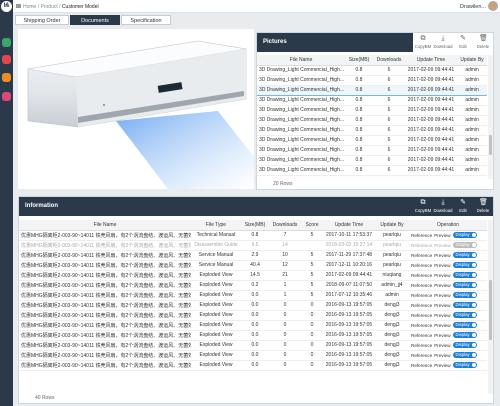 The image size is (500, 406). I want to click on tab-shipping-order: Shipping Order, so click(42, 20).